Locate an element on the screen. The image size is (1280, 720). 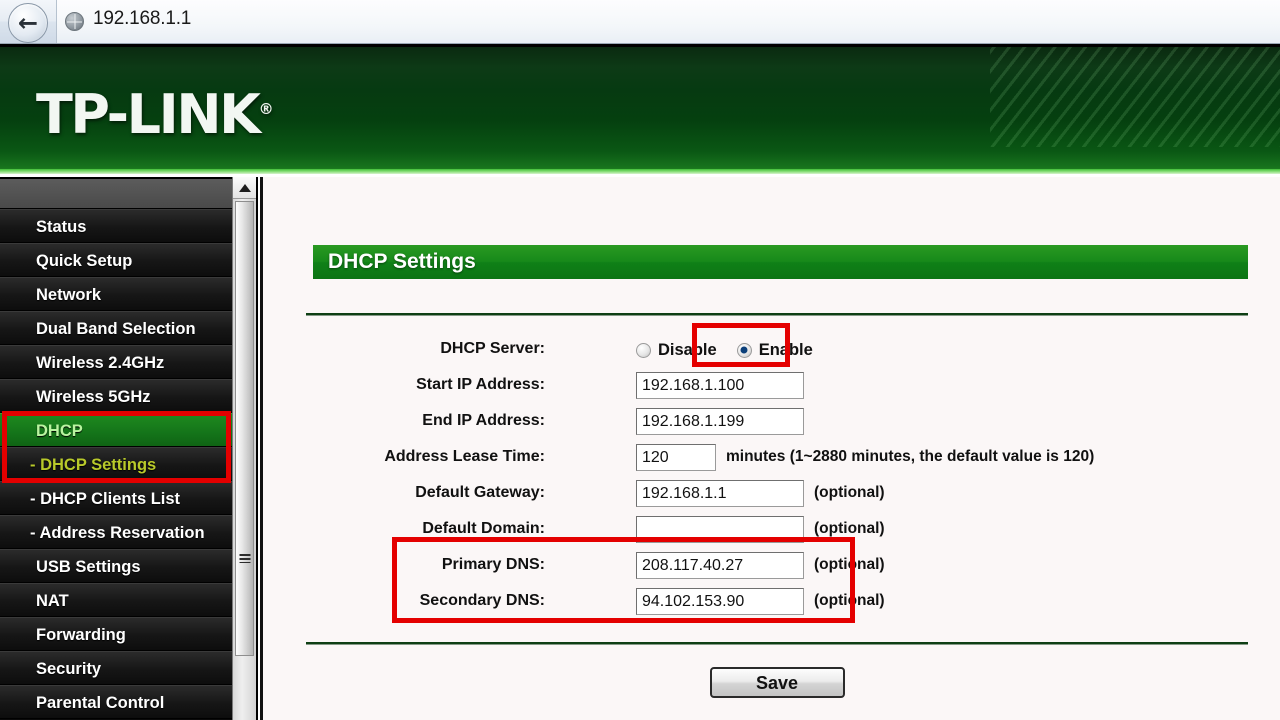
page-title-bar: DHCP Settings is located at coordinates (777, 262).